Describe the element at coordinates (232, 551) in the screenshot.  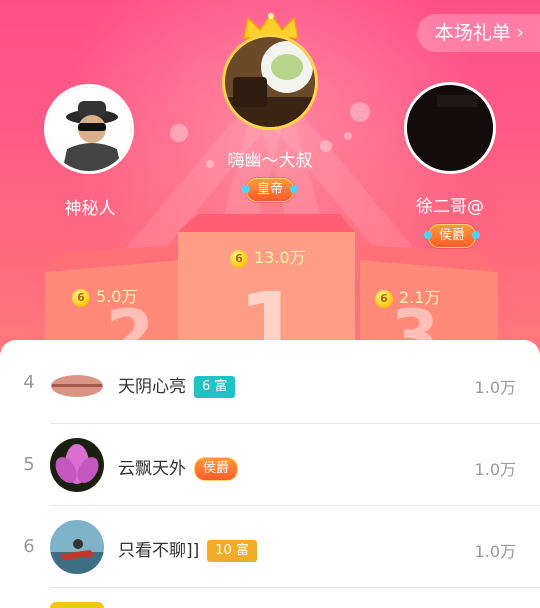
I see `wealth-level-badge: 10 富` at that location.